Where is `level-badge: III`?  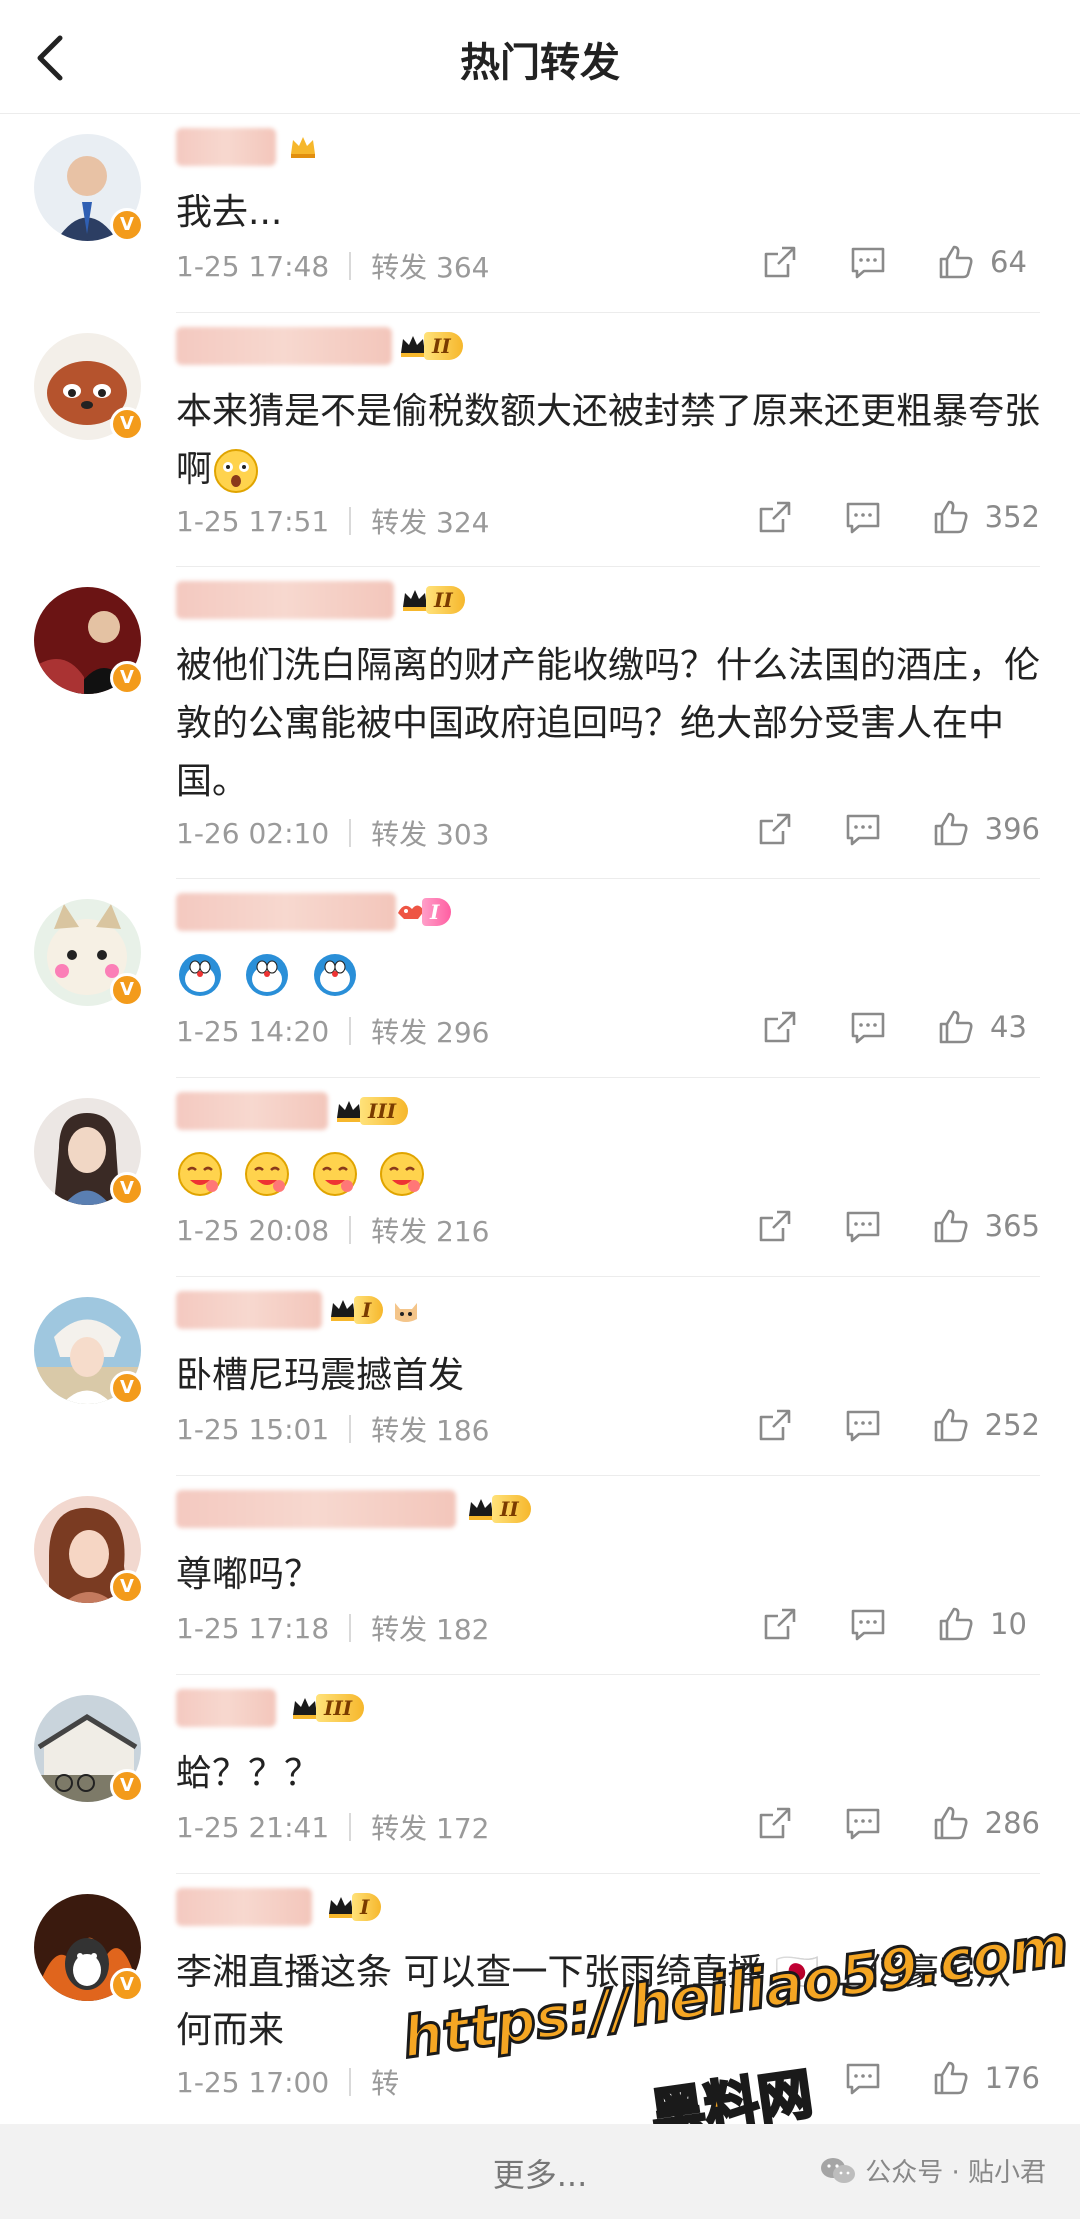 level-badge: III is located at coordinates (327, 1708).